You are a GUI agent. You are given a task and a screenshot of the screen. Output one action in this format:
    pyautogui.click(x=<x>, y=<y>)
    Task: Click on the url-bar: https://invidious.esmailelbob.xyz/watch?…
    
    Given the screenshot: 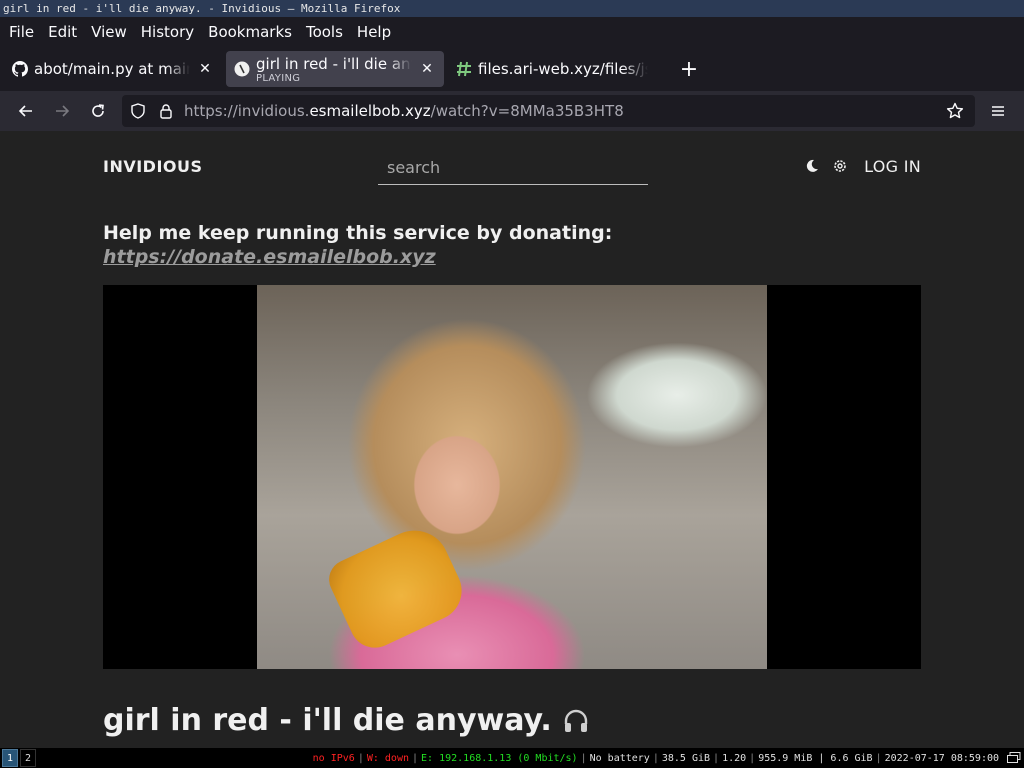 What is the action you would take?
    pyautogui.click(x=548, y=111)
    